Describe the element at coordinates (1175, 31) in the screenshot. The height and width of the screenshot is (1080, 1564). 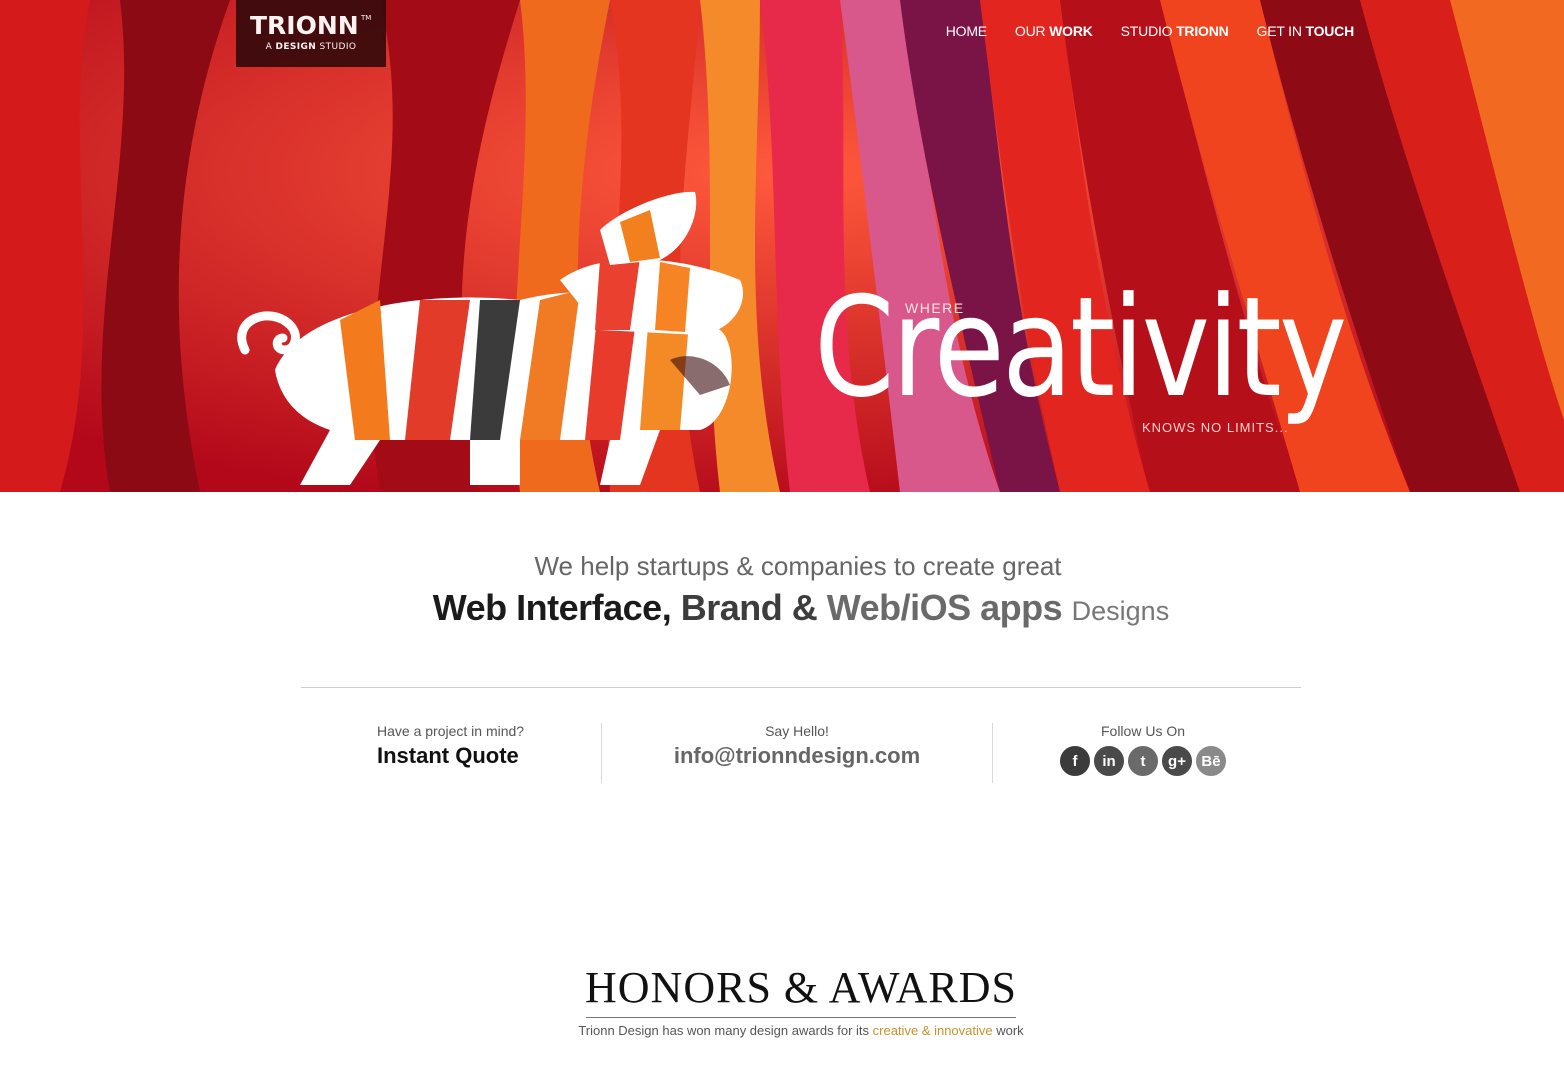
I see `nav-studio-trionn: STUDIO TRIONN` at that location.